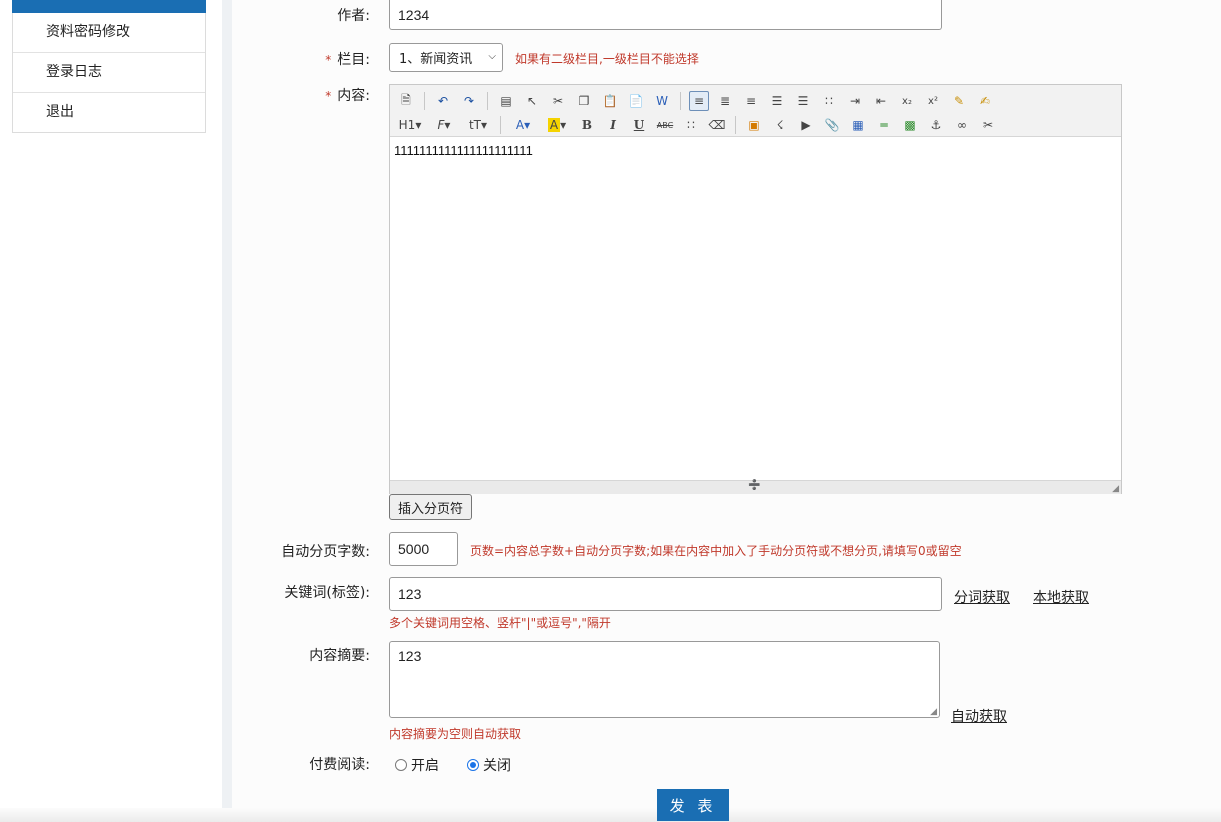 The image size is (1221, 822). I want to click on paid-off-option: 关闭, so click(489, 765).